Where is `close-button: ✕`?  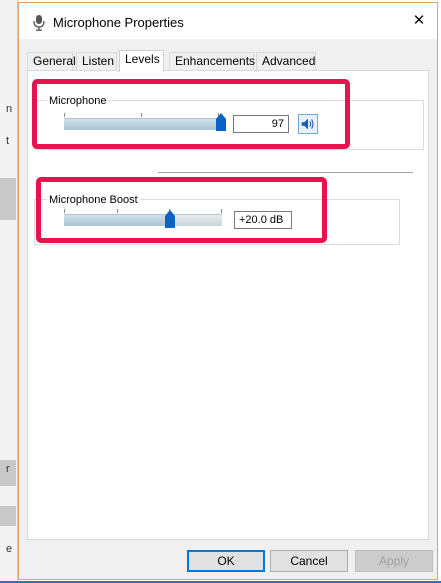
close-button: ✕ is located at coordinates (419, 21).